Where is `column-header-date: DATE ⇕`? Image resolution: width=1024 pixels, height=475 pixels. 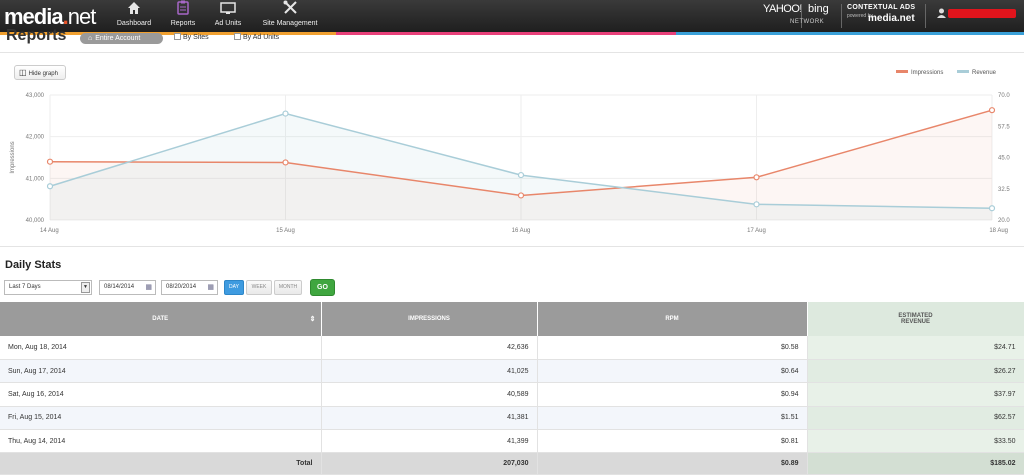 column-header-date: DATE ⇕ is located at coordinates (161, 319).